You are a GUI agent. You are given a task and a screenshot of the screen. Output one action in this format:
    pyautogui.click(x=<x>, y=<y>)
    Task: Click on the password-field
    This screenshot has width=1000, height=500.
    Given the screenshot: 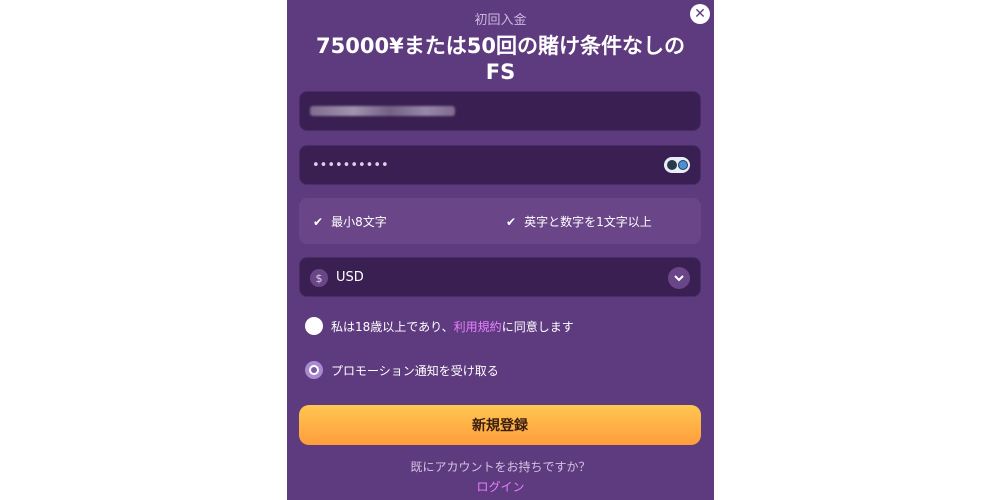 What is the action you would take?
    pyautogui.click(x=500, y=165)
    